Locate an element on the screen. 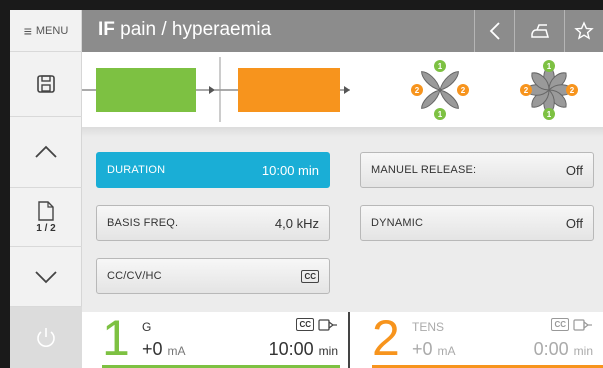  channel-time: 10:00 min is located at coordinates (303, 349).